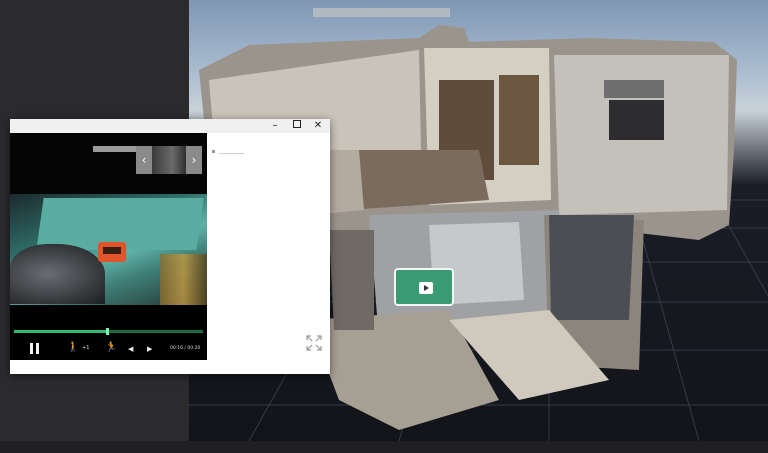 This screenshot has width=768, height=453. I want to click on bottom-strip, so click(384, 447).